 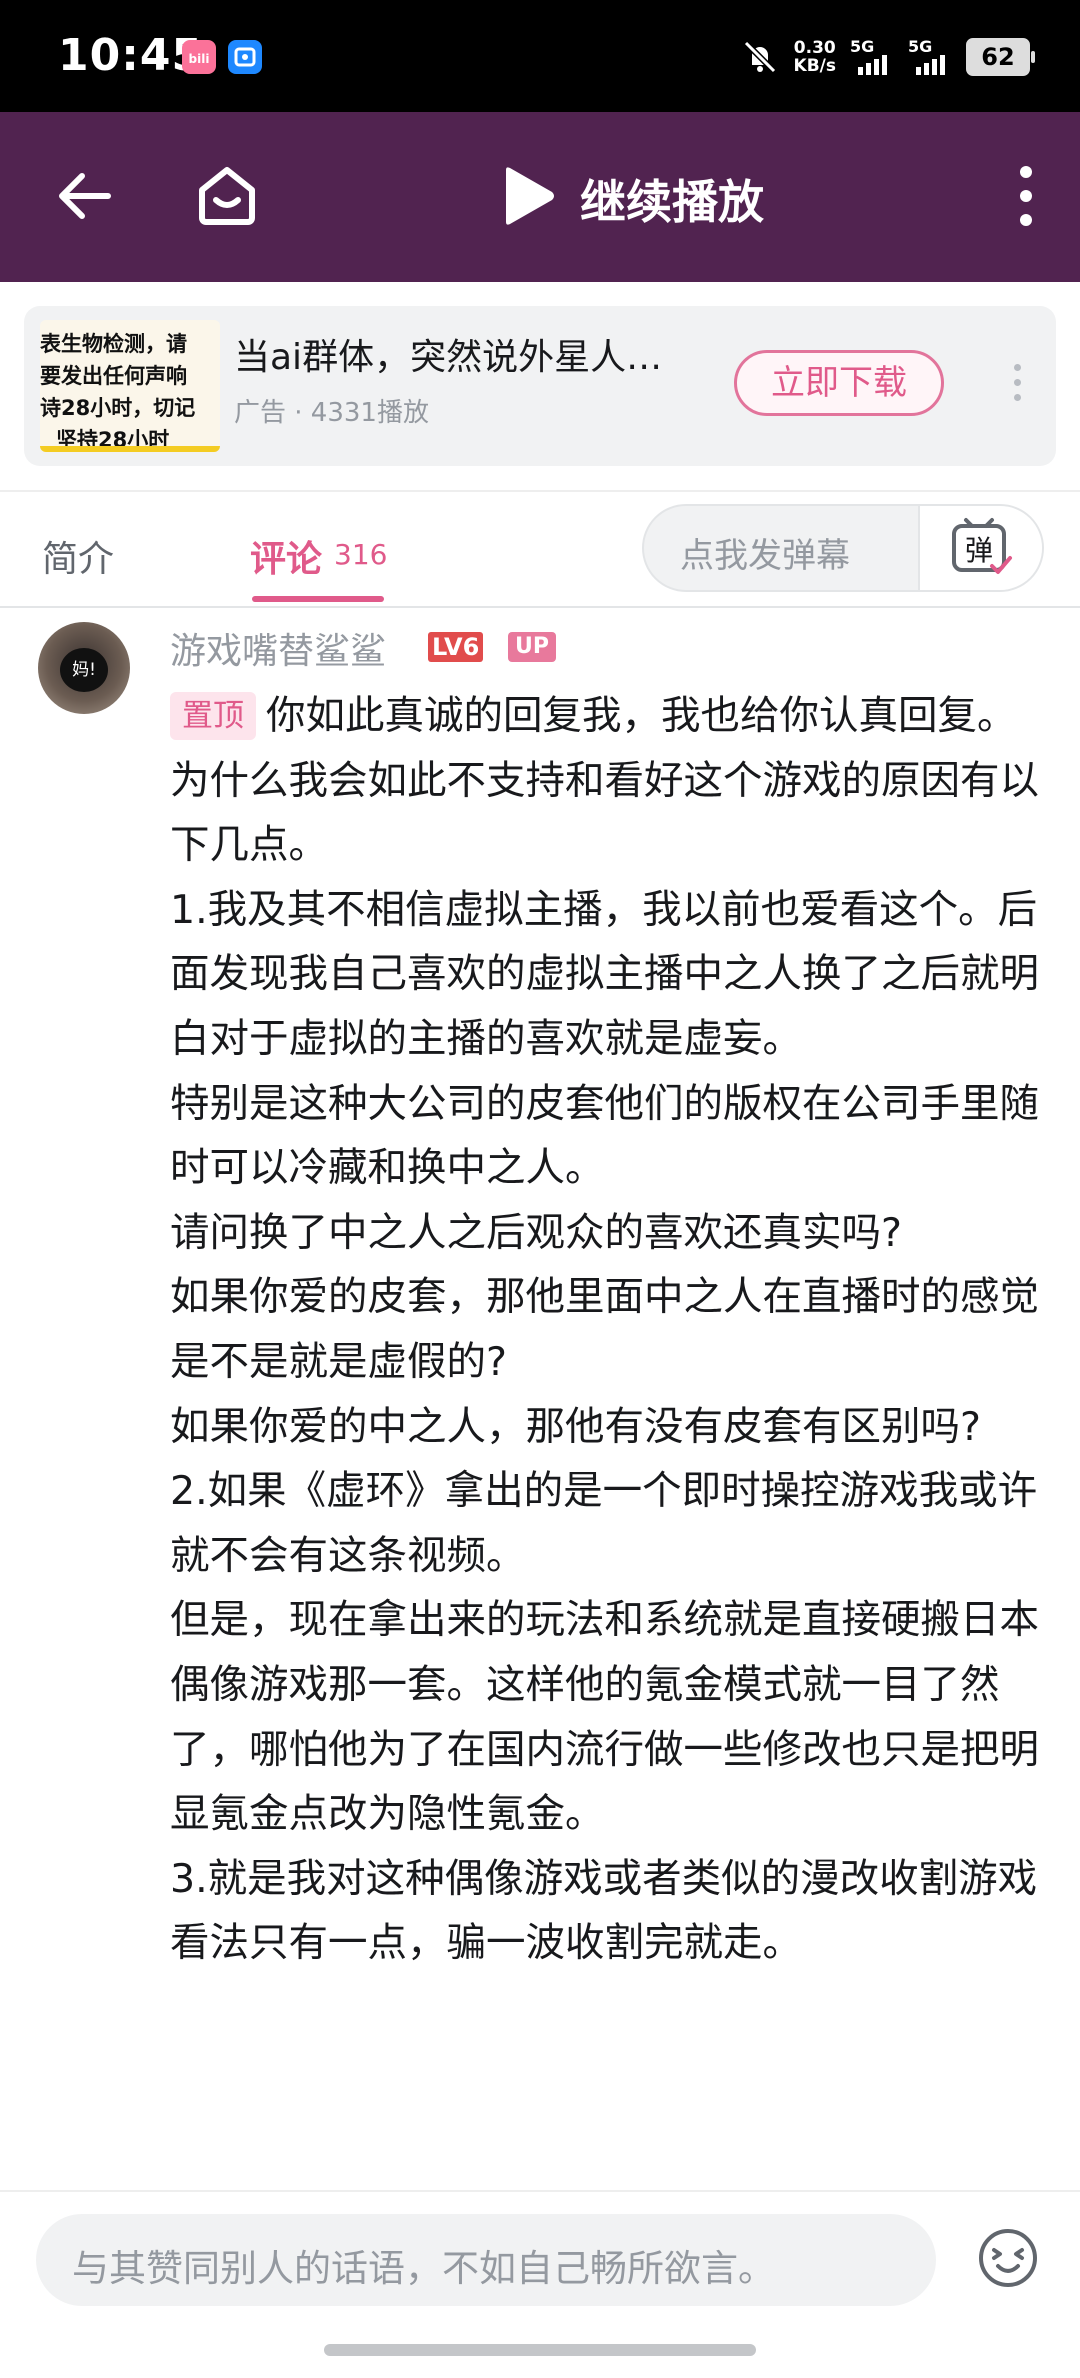 I want to click on back-arrow-icon, so click(x=84, y=196).